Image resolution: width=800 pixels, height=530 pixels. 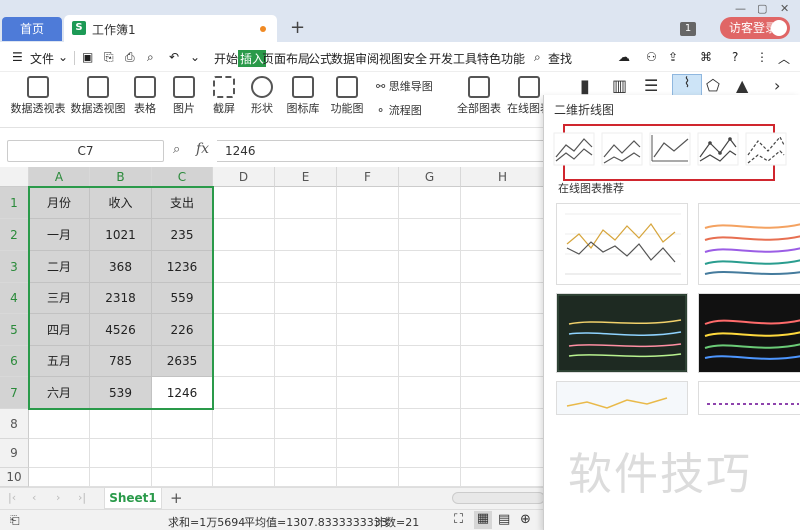 What do you see at coordinates (14, 477) in the screenshot?
I see `row-header: 10` at bounding box center [14, 477].